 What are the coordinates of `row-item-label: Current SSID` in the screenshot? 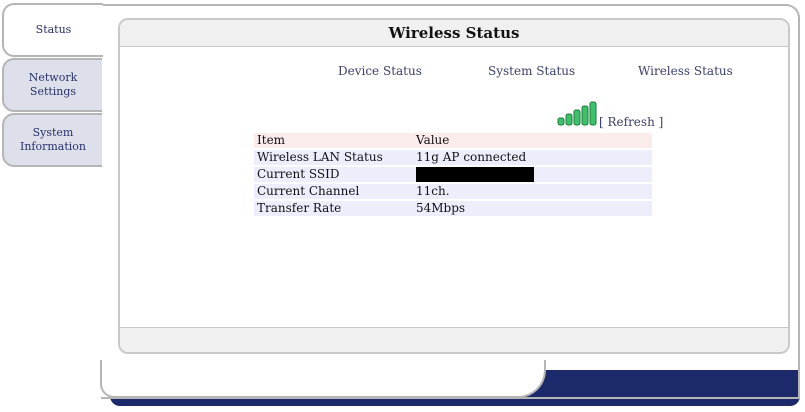 It's located at (333, 174).